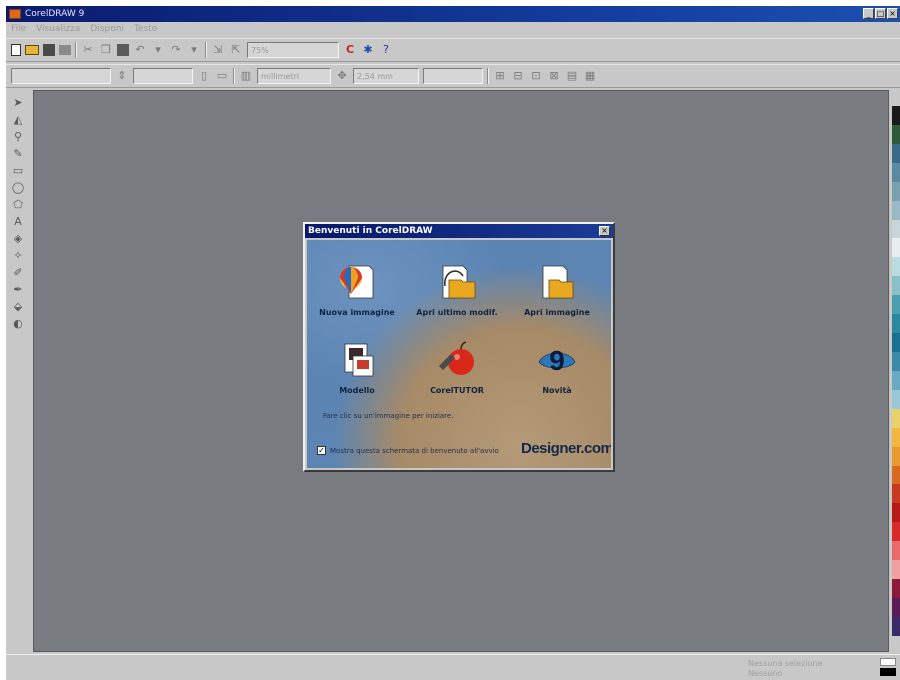 The width and height of the screenshot is (900, 680). Describe the element at coordinates (18, 307) in the screenshot. I see `fill-tool-icon: ⬙` at that location.